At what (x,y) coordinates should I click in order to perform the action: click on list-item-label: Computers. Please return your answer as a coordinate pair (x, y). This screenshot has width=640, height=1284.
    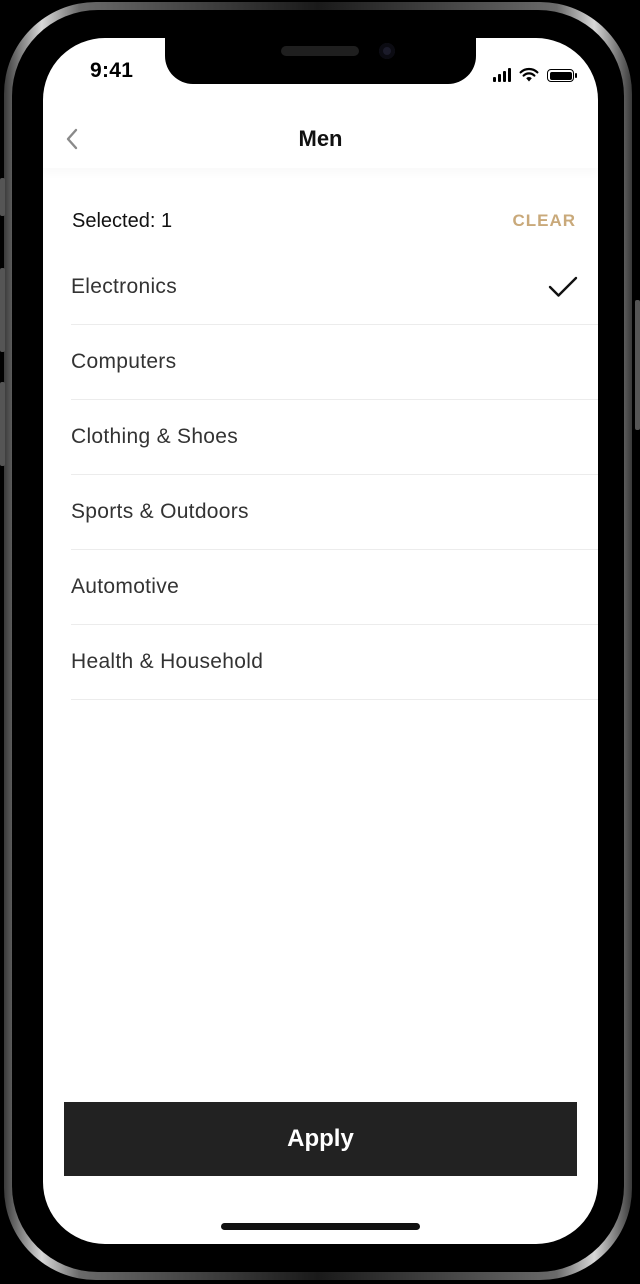
    Looking at the image, I should click on (124, 361).